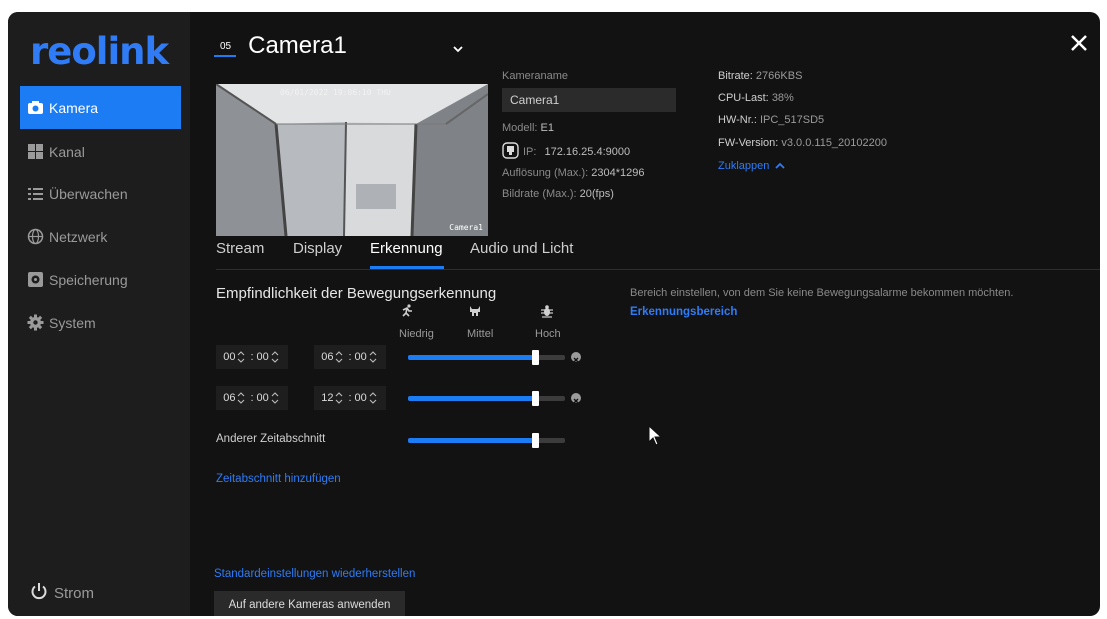 Image resolution: width=1107 pixels, height=619 pixels. Describe the element at coordinates (35, 279) in the screenshot. I see `storage-icon` at that location.